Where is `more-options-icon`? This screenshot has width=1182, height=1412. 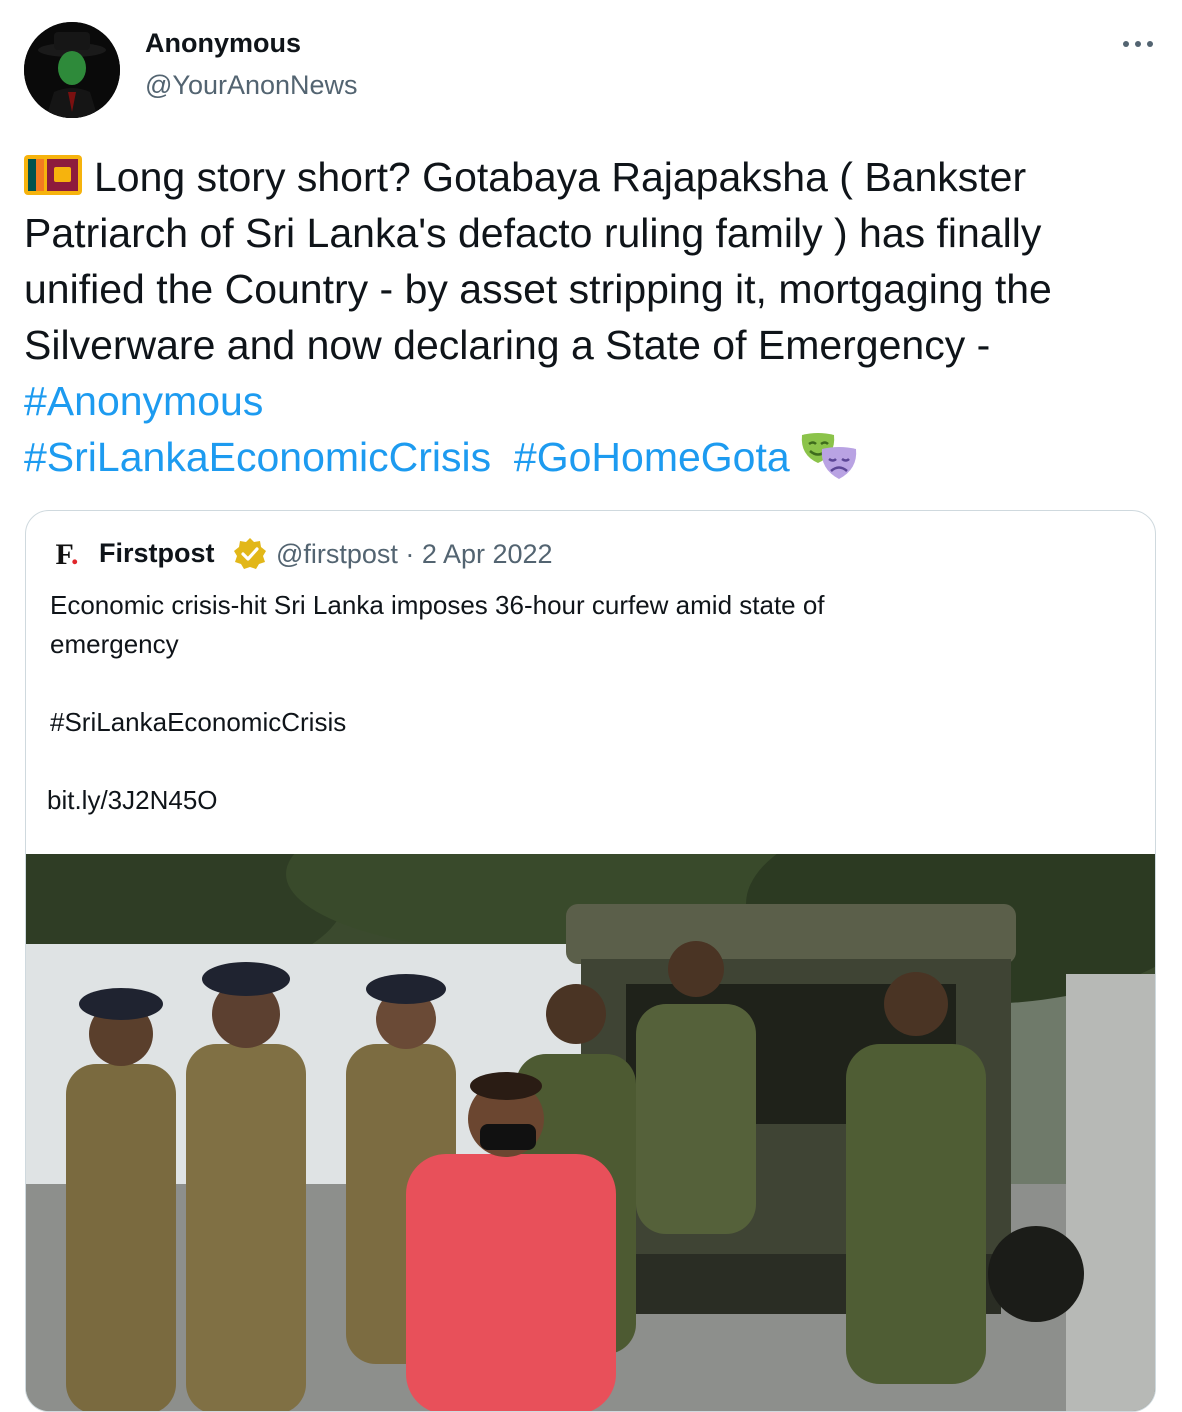
more-options-icon is located at coordinates (1138, 44).